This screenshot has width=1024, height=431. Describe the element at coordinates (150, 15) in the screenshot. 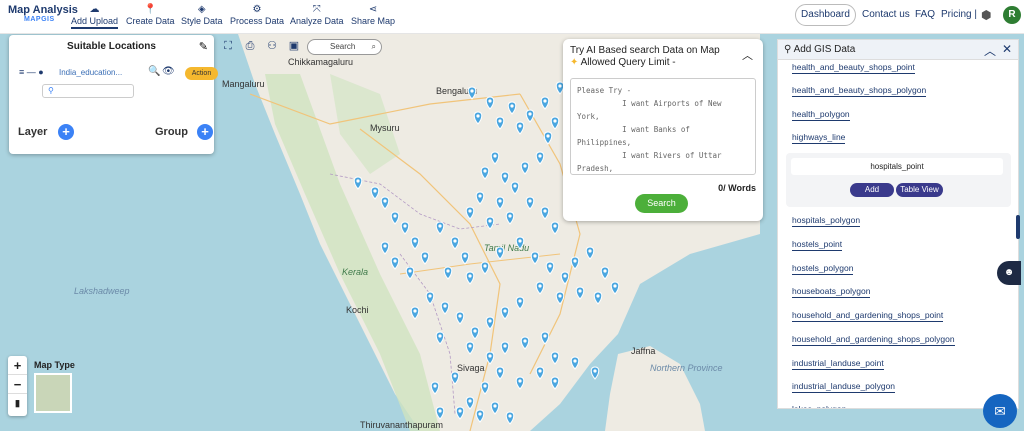

I see `nav-create-data: 📍 Create Data` at that location.